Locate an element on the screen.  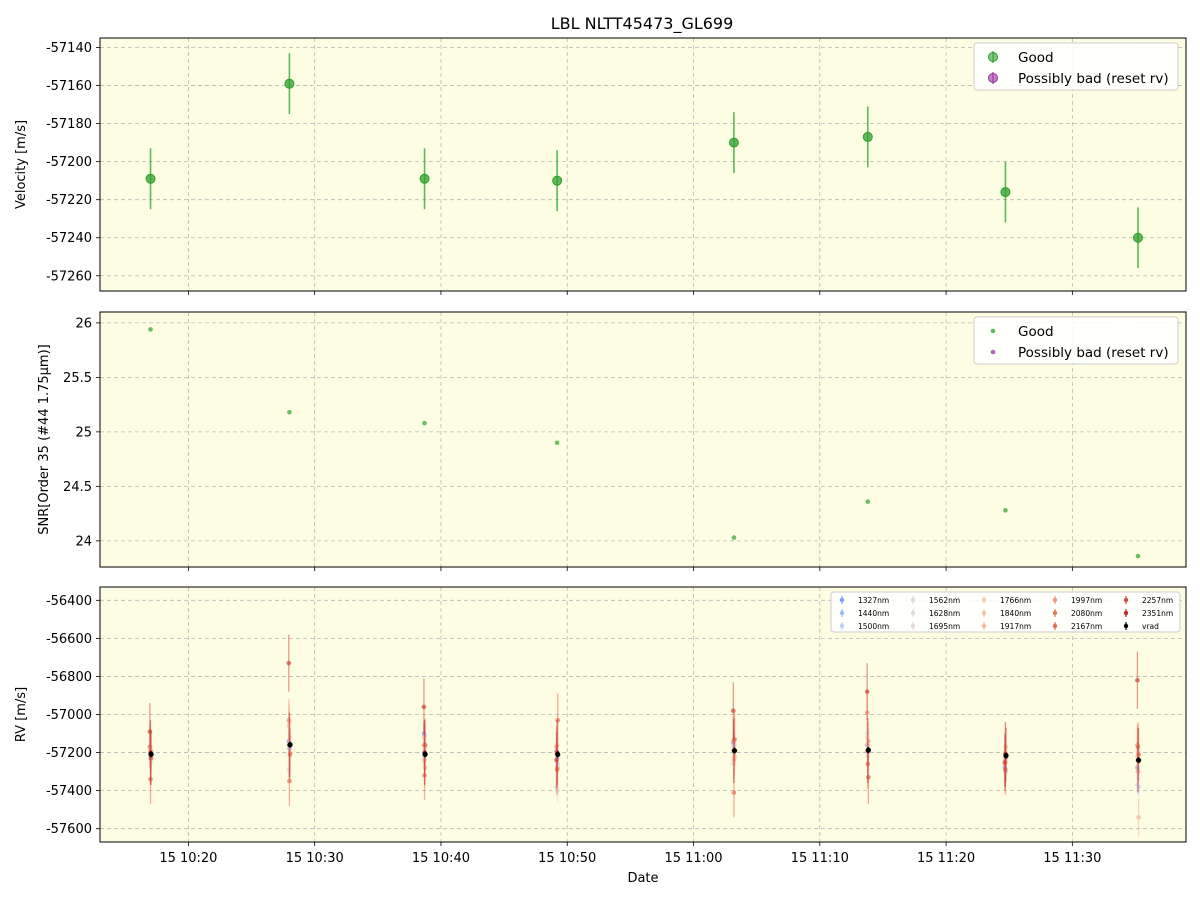
legend-label: 1766nm is located at coordinates (1015, 600).